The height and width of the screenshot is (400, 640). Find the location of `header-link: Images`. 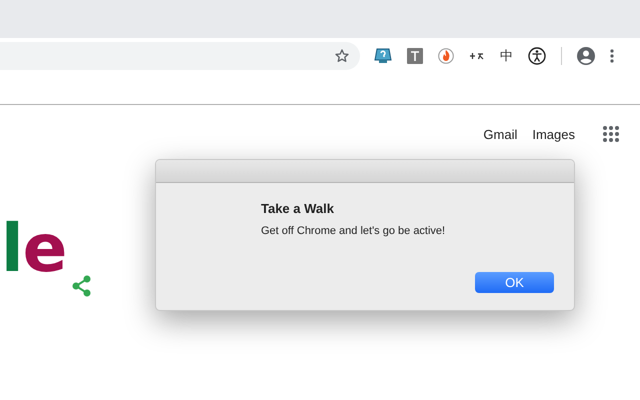

header-link: Images is located at coordinates (553, 134).